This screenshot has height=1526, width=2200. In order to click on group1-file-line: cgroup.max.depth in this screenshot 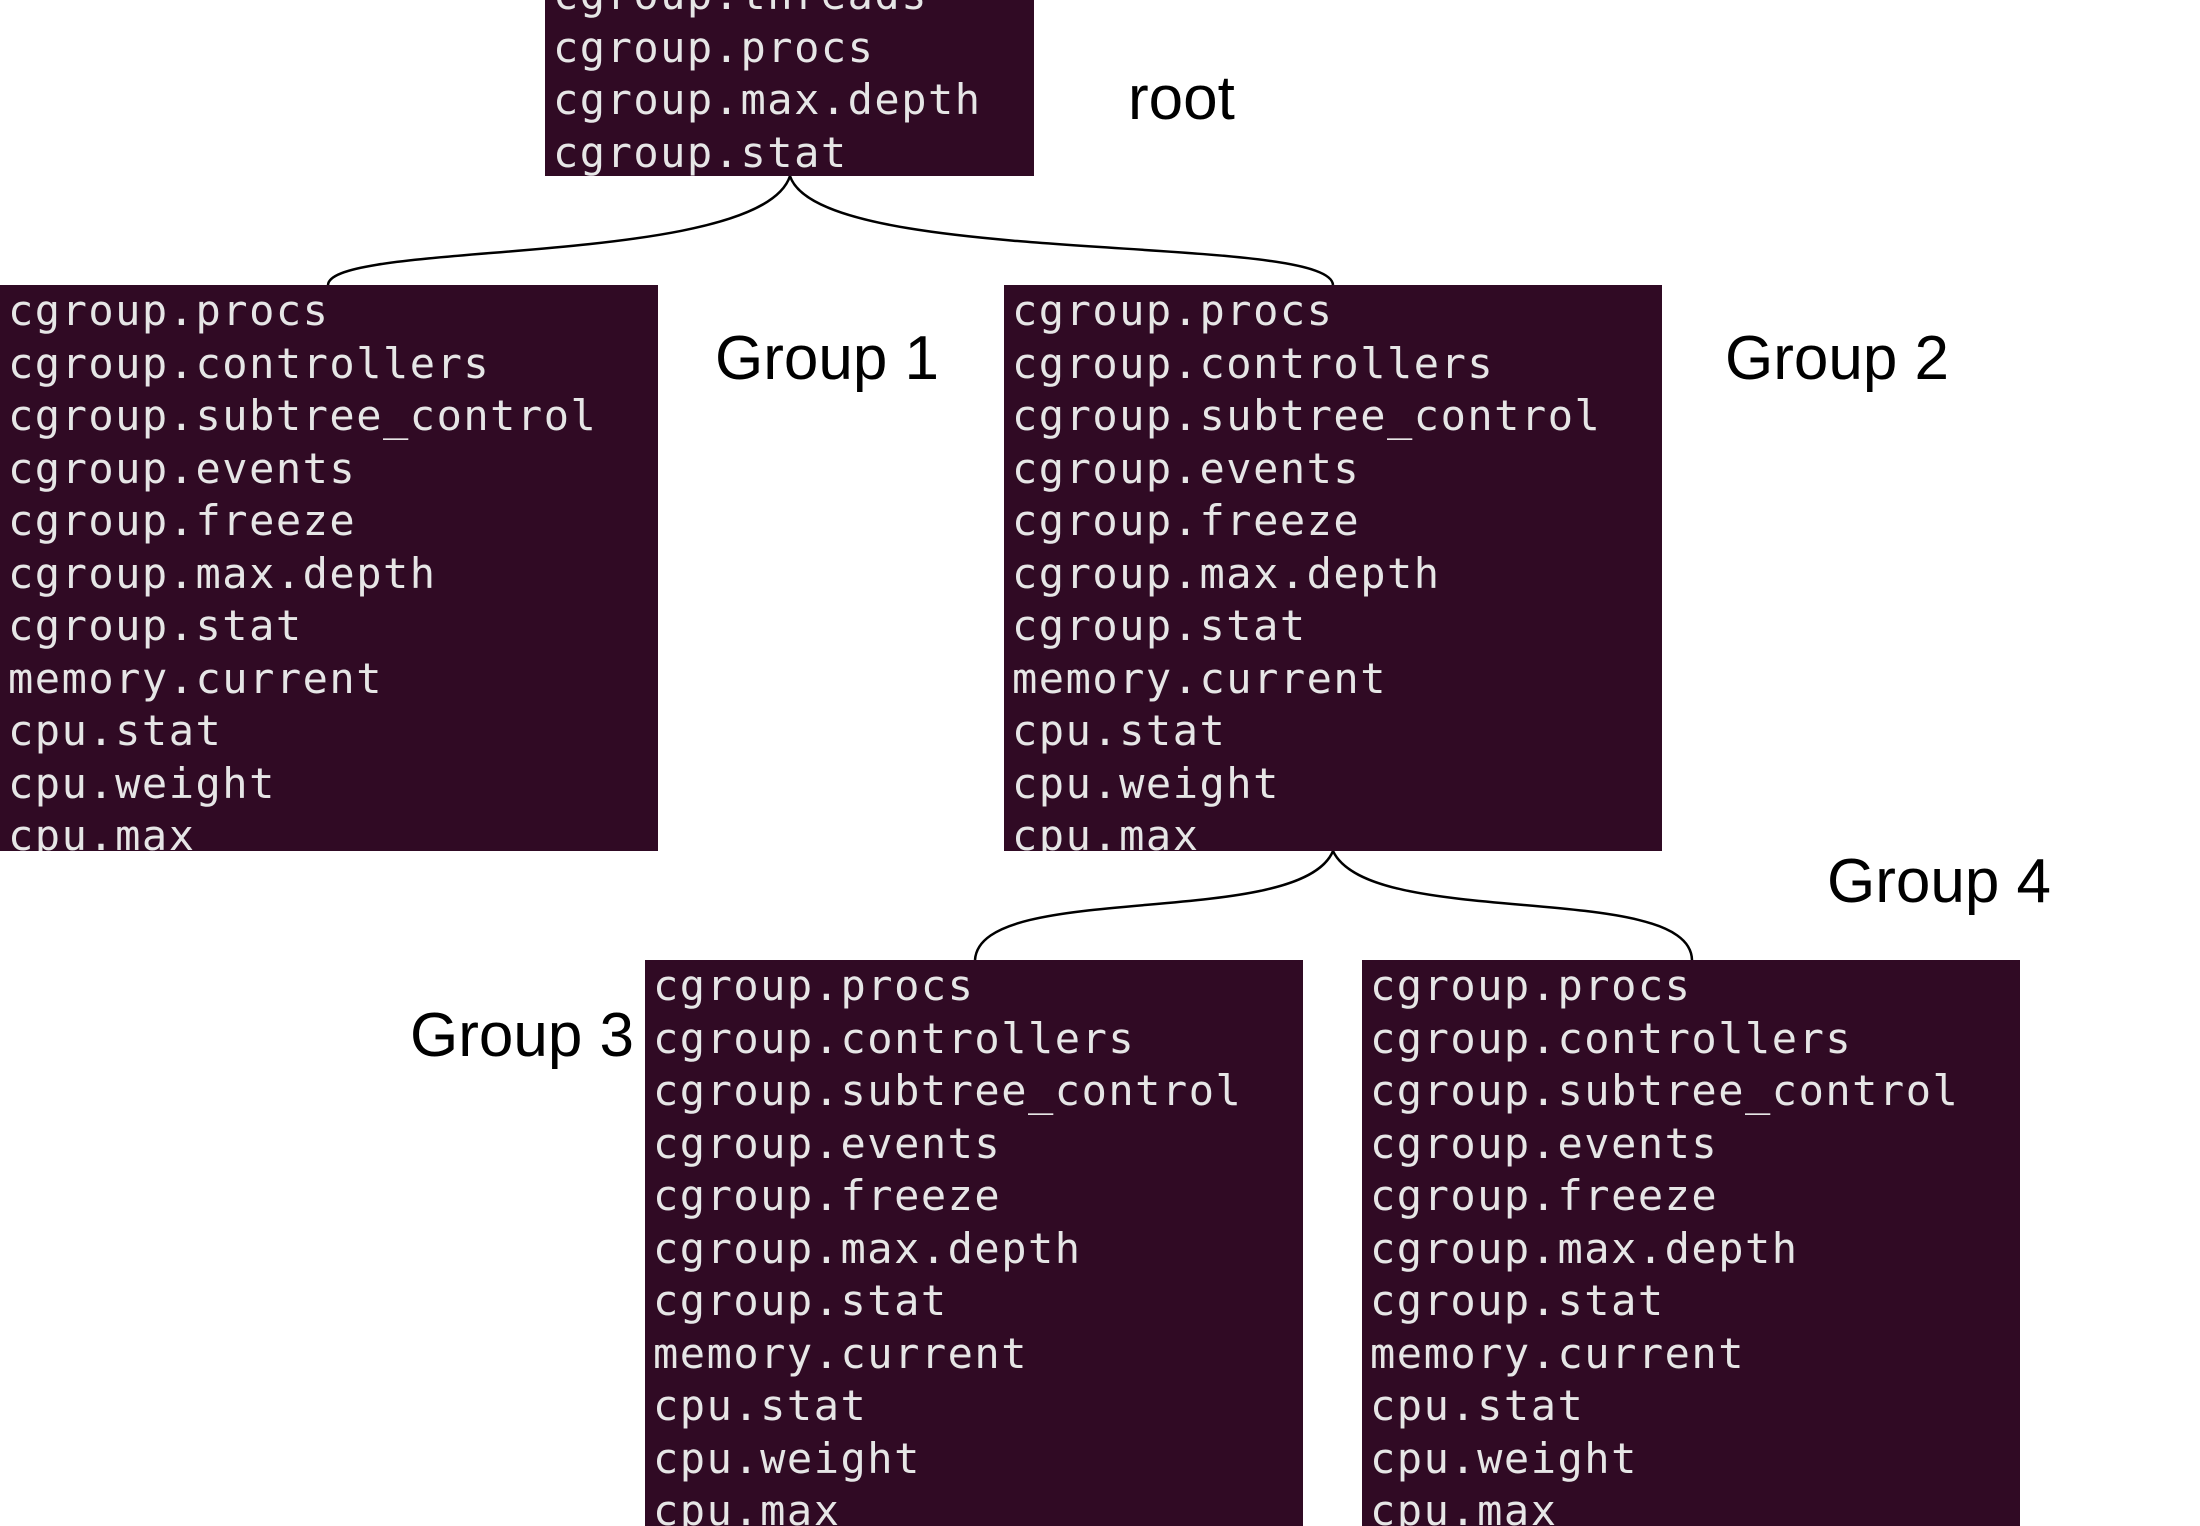, I will do `click(222, 573)`.